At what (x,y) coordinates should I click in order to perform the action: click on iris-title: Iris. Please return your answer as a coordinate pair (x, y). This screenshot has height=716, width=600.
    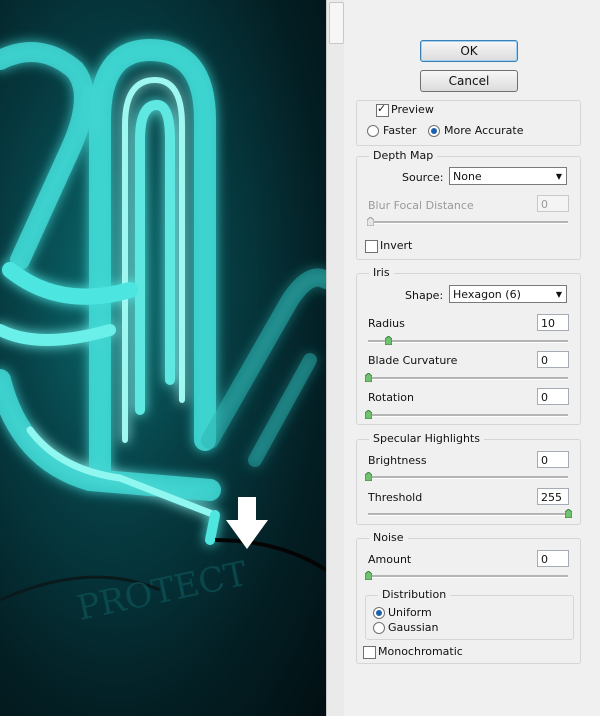
    Looking at the image, I should click on (381, 272).